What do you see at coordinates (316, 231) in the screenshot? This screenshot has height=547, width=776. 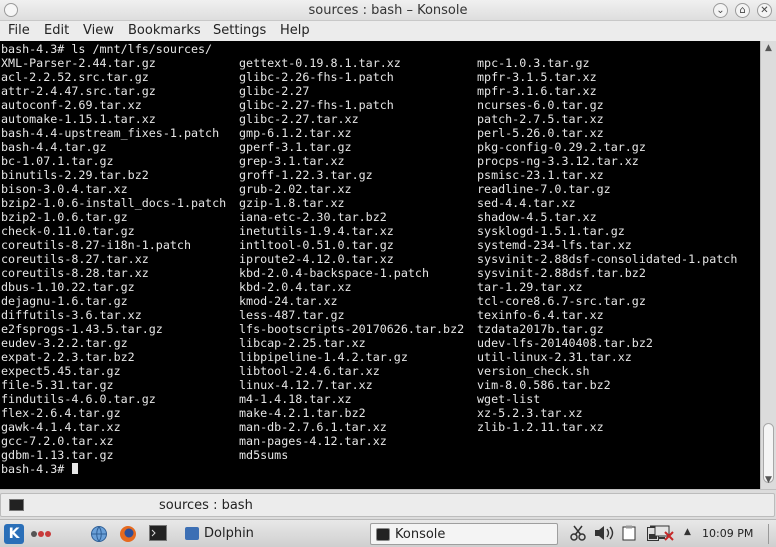 I see `file-entry: inetutils-1.9.4.tar.xz` at bounding box center [316, 231].